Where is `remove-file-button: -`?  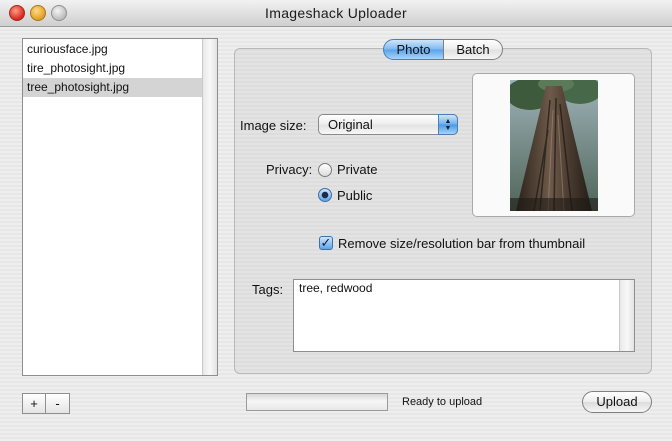
remove-file-button: - is located at coordinates (58, 403).